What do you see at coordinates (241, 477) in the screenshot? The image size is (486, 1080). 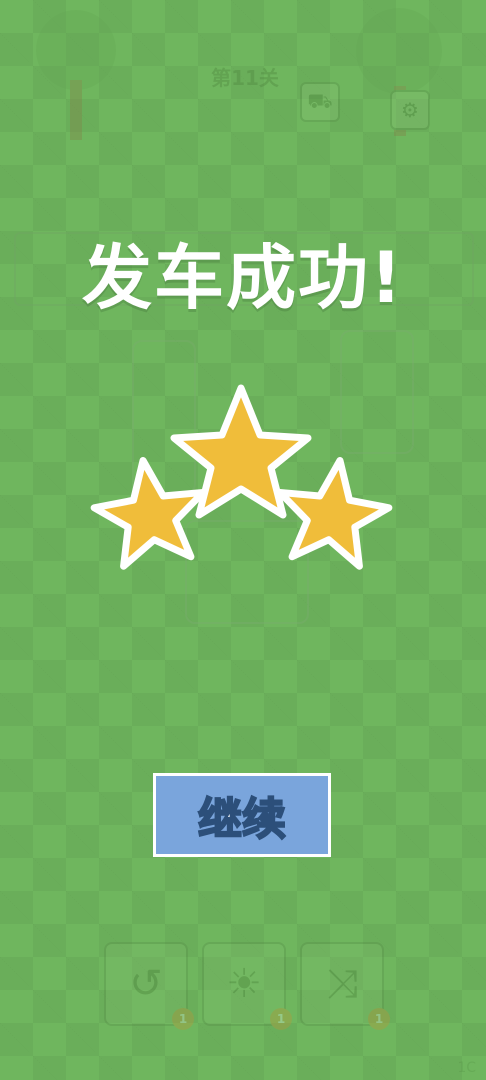 I see `star-rating` at bounding box center [241, 477].